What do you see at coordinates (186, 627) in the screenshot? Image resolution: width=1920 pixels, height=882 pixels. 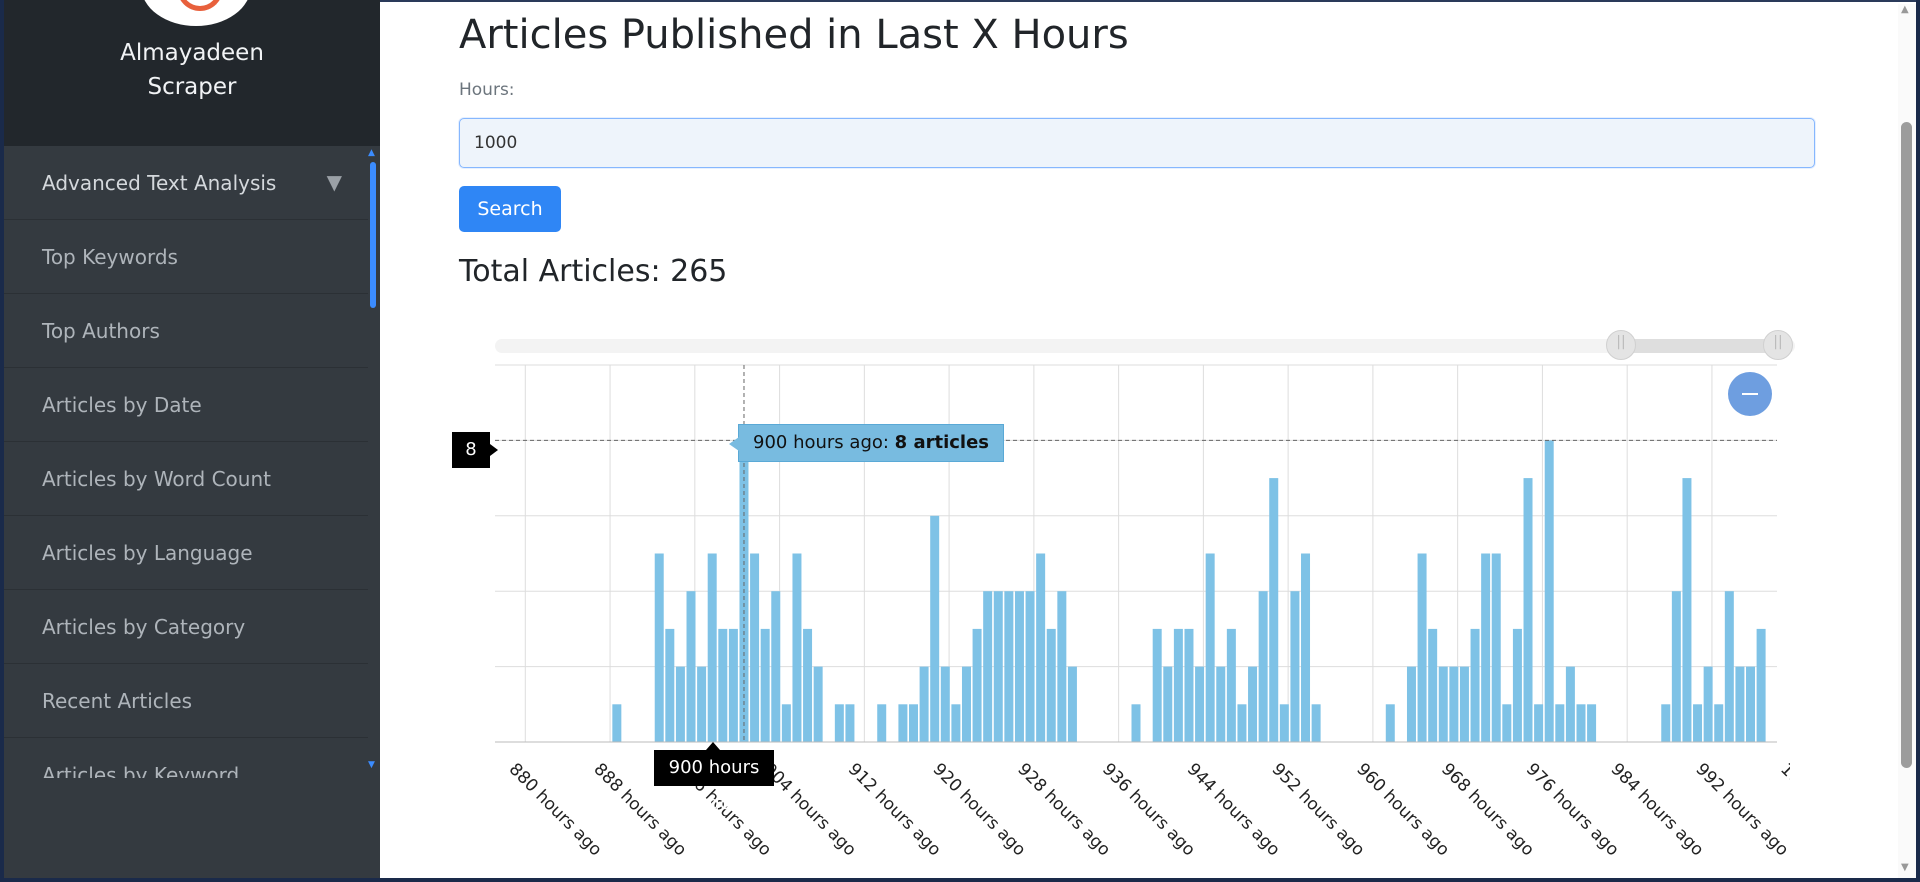 I see `sidebar-item-articles-by-category: Articles by Category` at bounding box center [186, 627].